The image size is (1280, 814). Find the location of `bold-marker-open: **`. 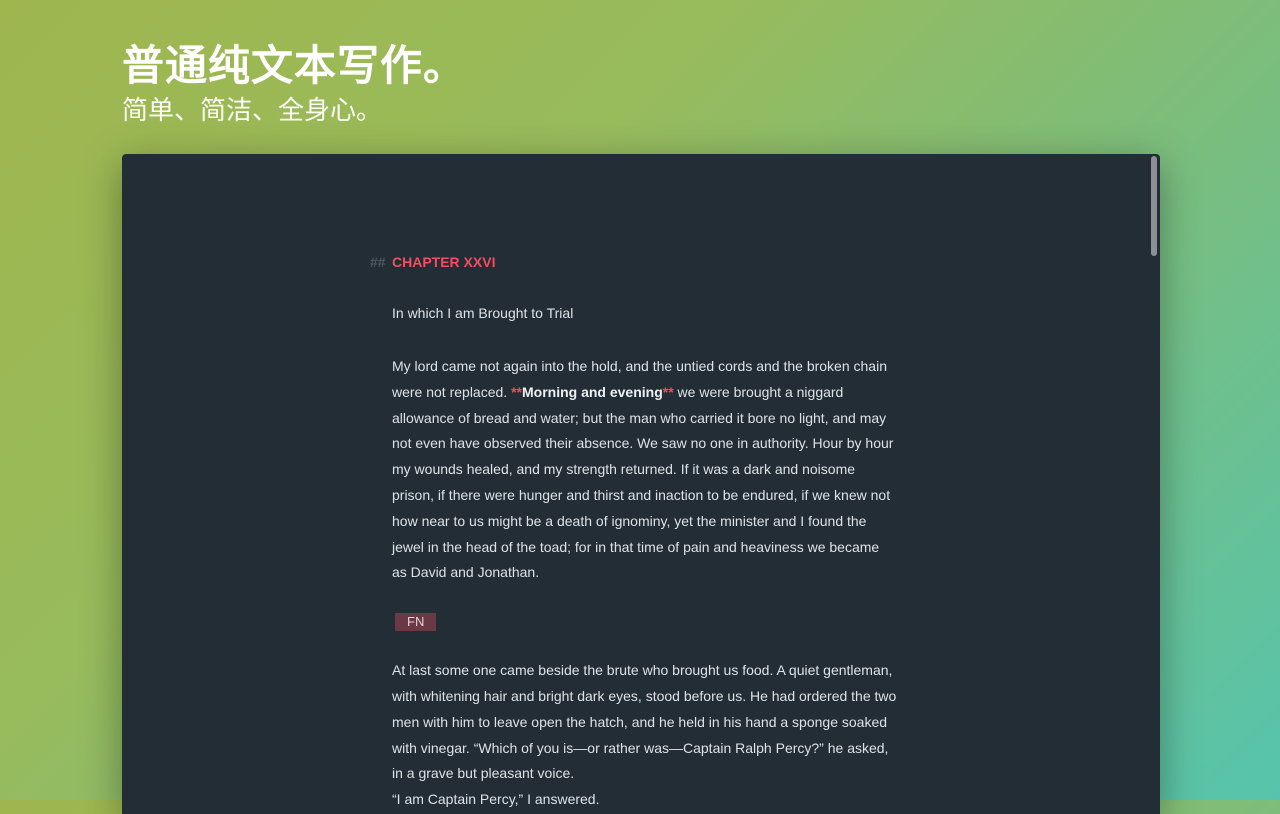

bold-marker-open: ** is located at coordinates (516, 391).